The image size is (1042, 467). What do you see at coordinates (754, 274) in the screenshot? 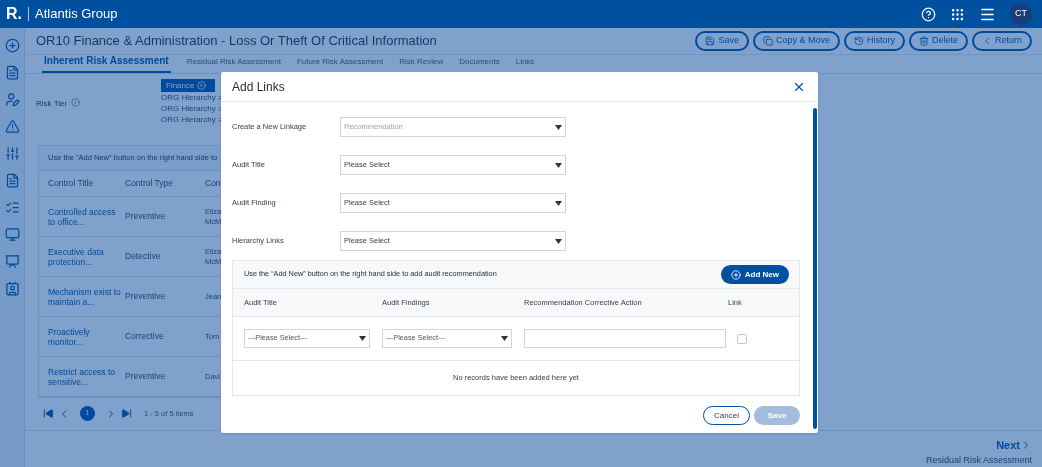
I see `add-new-button: Add New` at bounding box center [754, 274].